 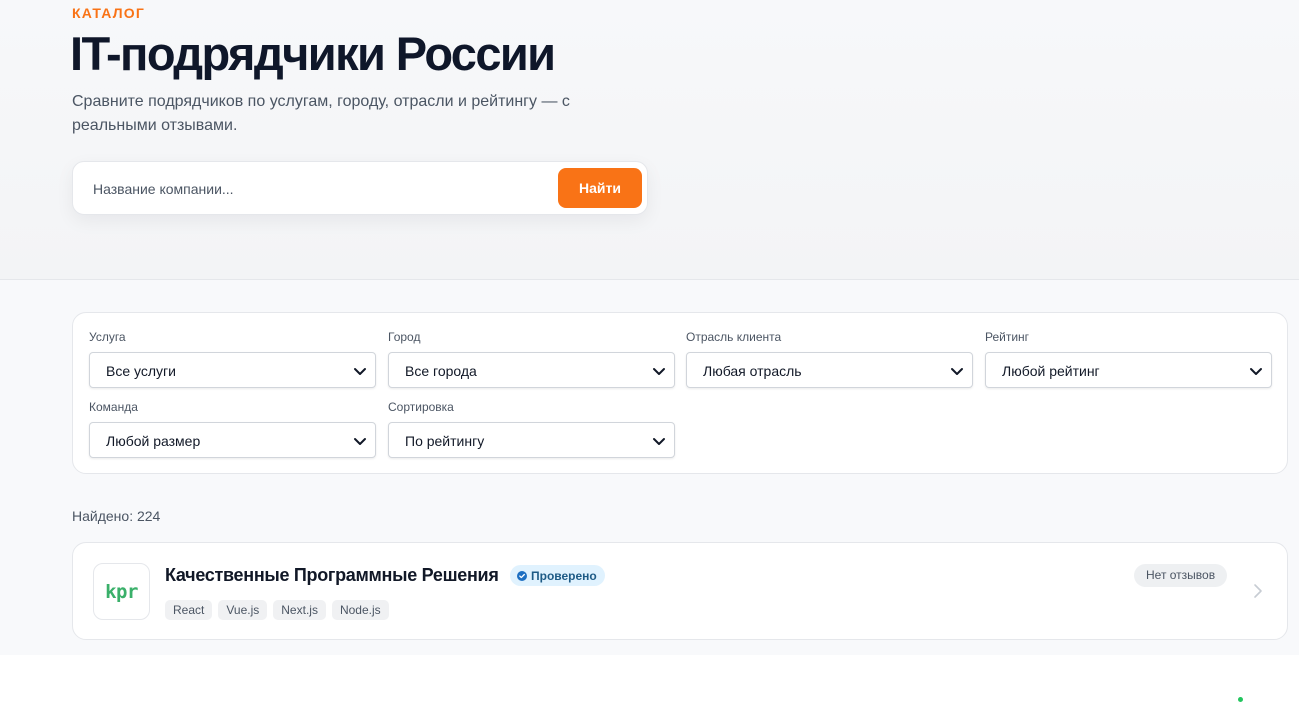 What do you see at coordinates (243, 610) in the screenshot?
I see `tech-tag: Vue.js` at bounding box center [243, 610].